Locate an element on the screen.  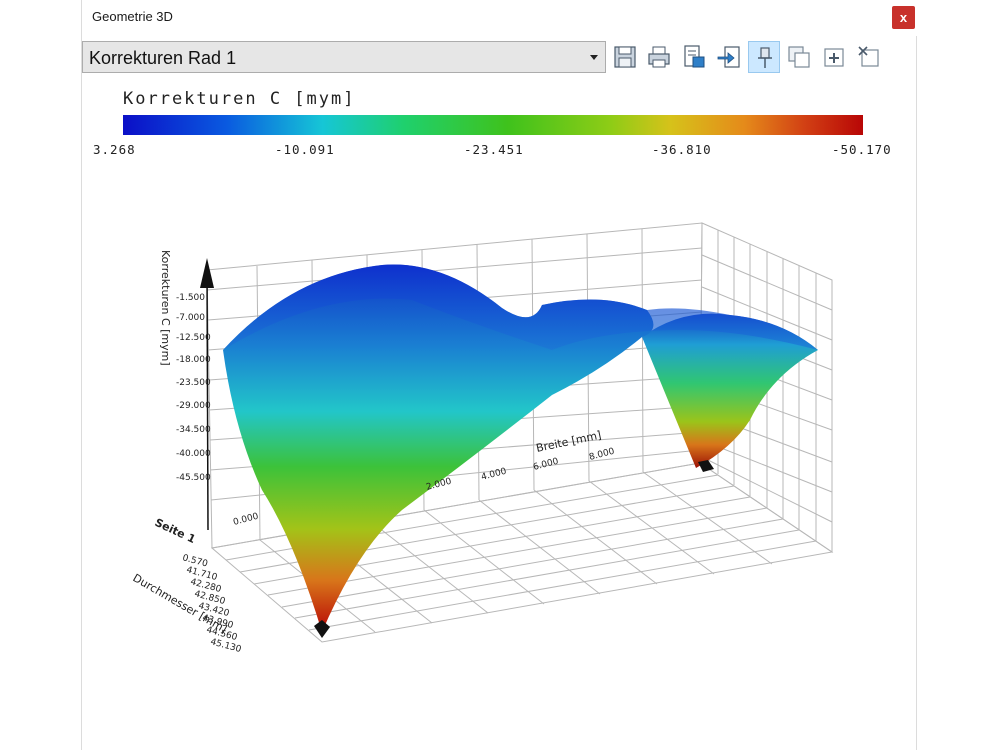
z-tick: -23.500 is located at coordinates (193, 383).